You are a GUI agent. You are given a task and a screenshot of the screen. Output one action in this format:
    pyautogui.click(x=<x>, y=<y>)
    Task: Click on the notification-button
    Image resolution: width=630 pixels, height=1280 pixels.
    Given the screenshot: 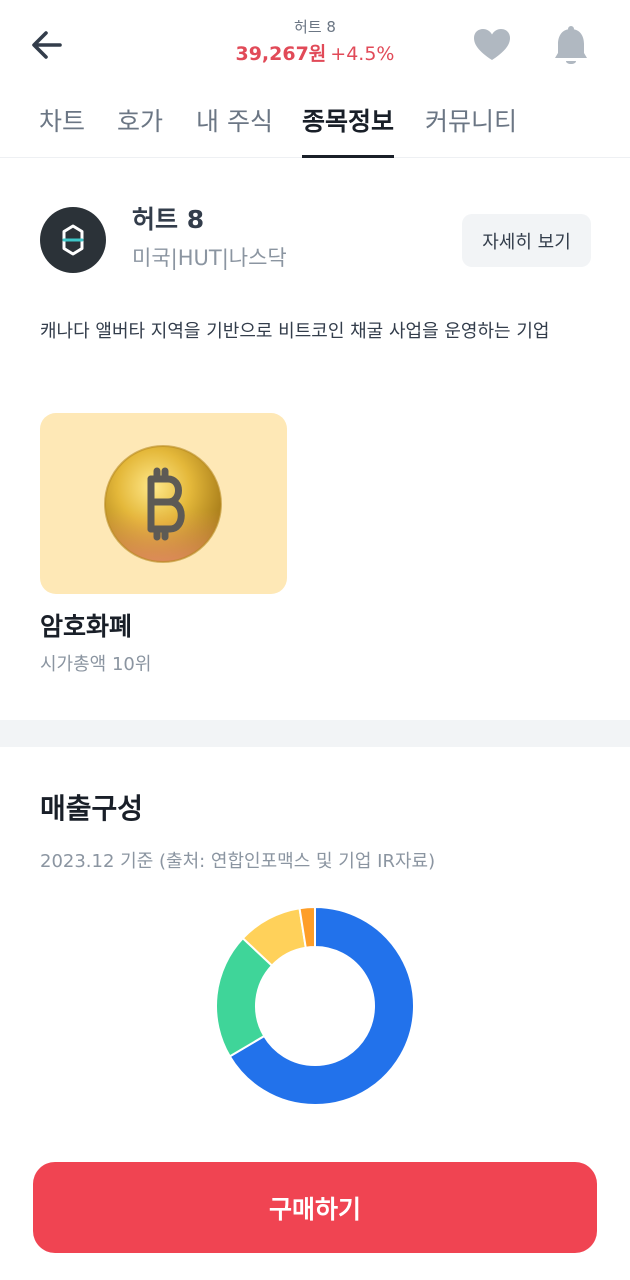 What is the action you would take?
    pyautogui.click(x=571, y=46)
    